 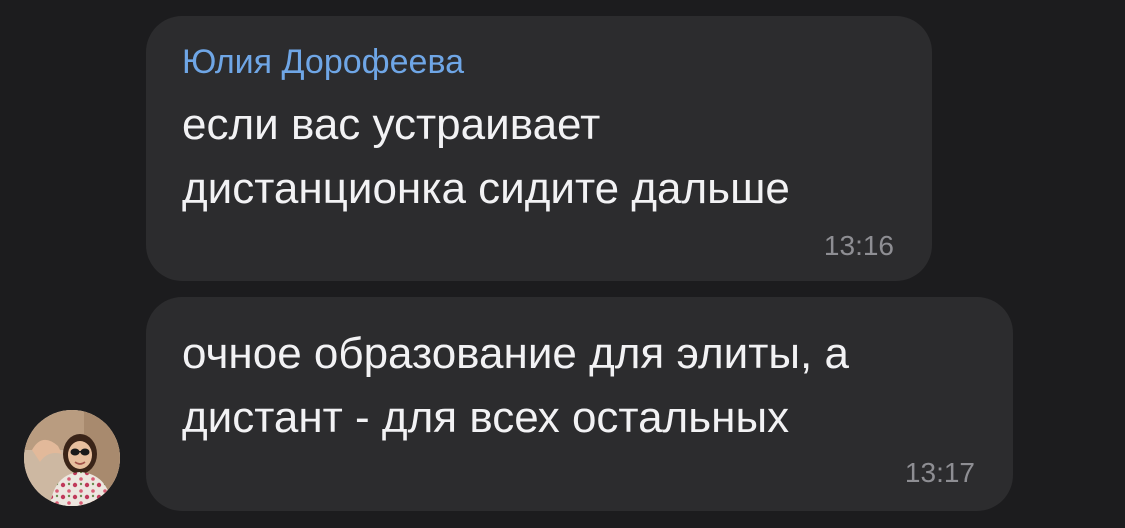 I want to click on message-timestamp: 13:17, so click(x=939, y=472).